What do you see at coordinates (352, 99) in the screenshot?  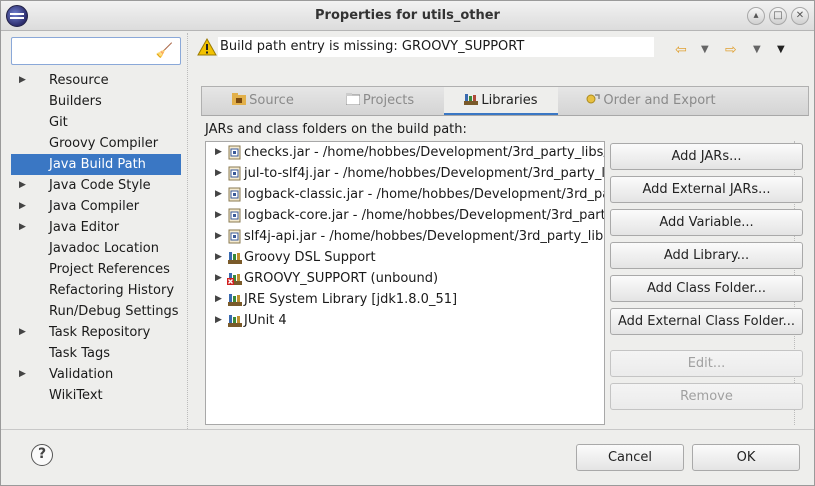 I see `project-folder-icon` at bounding box center [352, 99].